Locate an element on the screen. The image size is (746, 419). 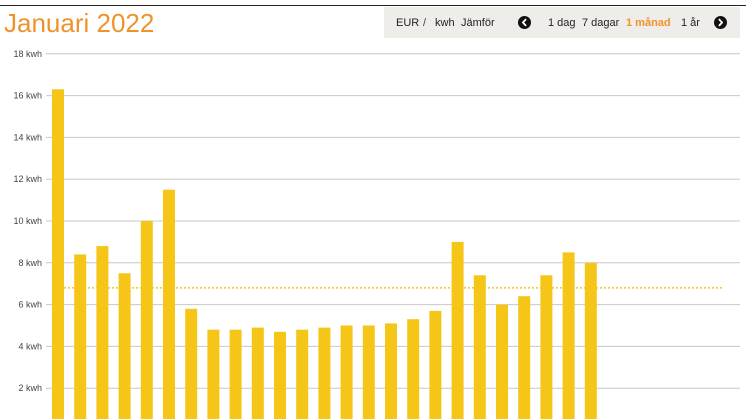
y-tick-label: 10 kwh is located at coordinates (27, 221).